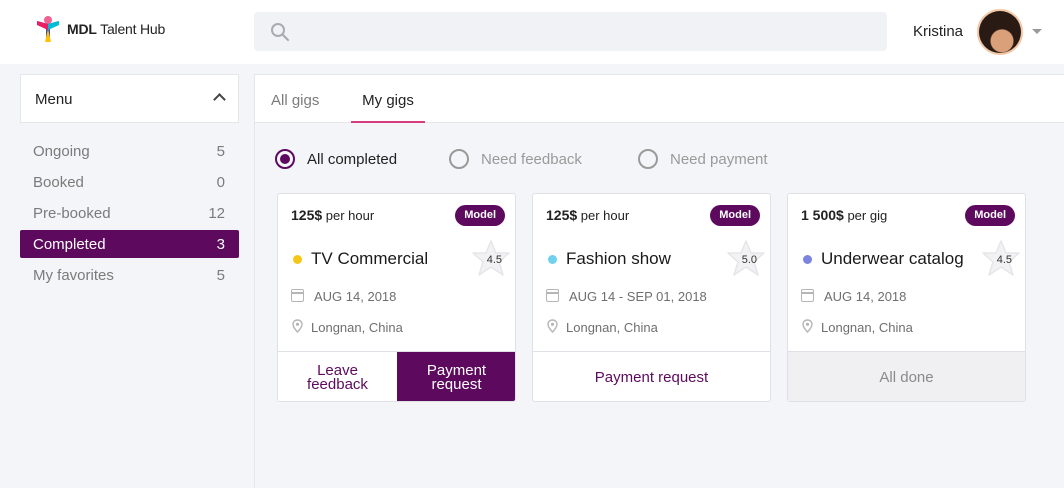 The width and height of the screenshot is (1064, 488). What do you see at coordinates (352, 159) in the screenshot?
I see `filter-label: All completed` at bounding box center [352, 159].